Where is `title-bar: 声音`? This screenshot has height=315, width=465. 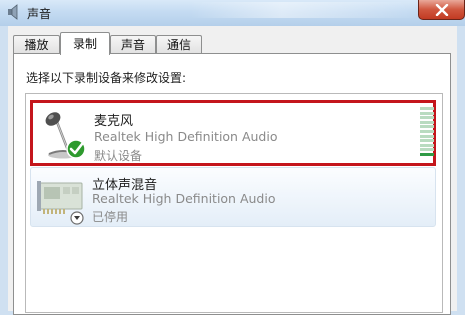 title-bar: 声音 is located at coordinates (232, 13).